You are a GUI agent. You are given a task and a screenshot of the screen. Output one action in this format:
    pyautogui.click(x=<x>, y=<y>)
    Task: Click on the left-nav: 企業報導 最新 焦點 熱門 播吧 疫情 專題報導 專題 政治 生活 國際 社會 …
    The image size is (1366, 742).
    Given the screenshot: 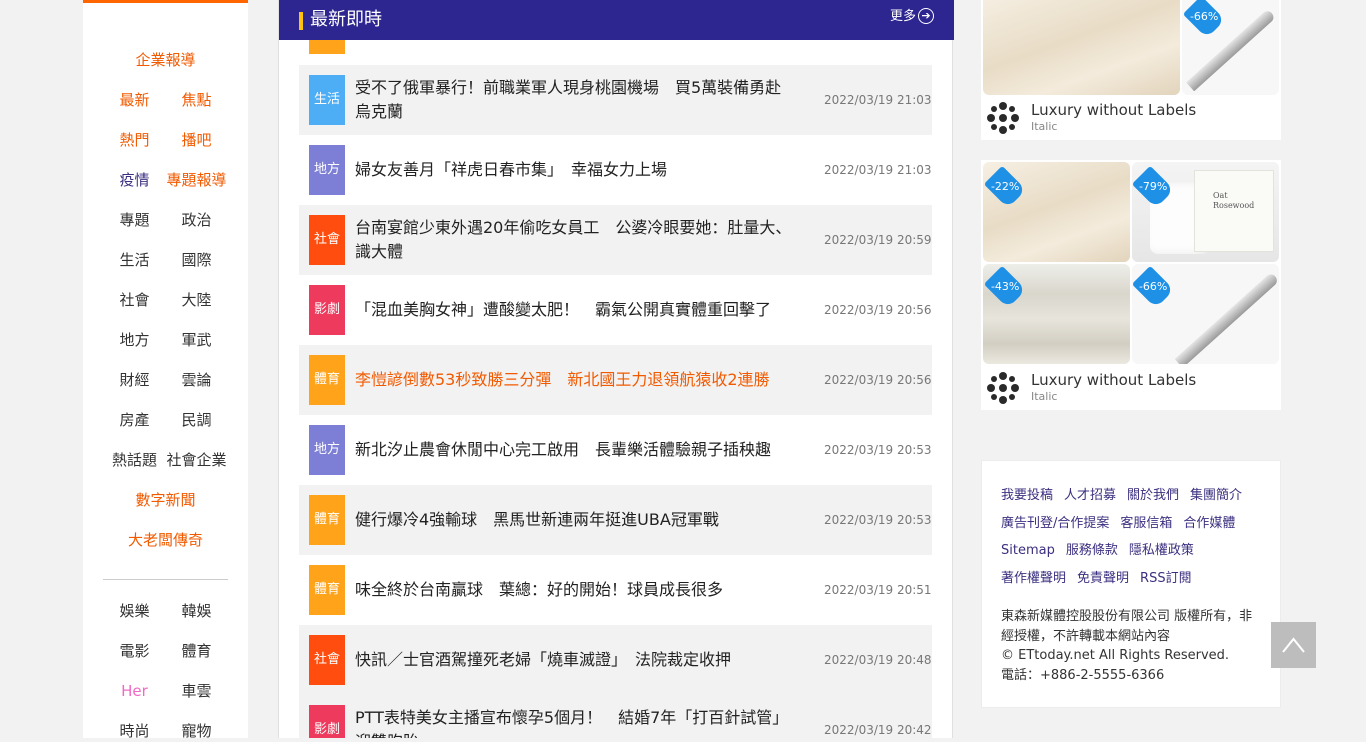 What is the action you would take?
    pyautogui.click(x=165, y=370)
    